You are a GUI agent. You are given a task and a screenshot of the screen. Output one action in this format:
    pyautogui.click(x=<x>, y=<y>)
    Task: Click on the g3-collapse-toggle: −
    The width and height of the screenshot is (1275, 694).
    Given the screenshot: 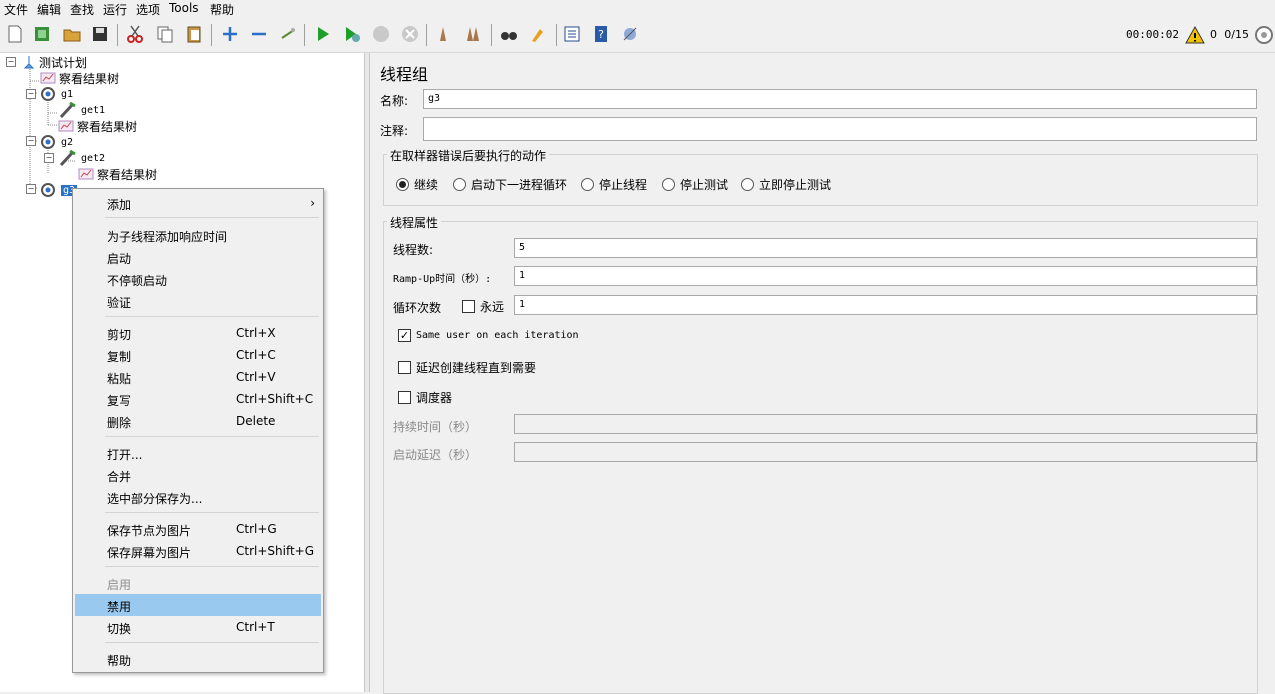 What is the action you would take?
    pyautogui.click(x=31, y=189)
    